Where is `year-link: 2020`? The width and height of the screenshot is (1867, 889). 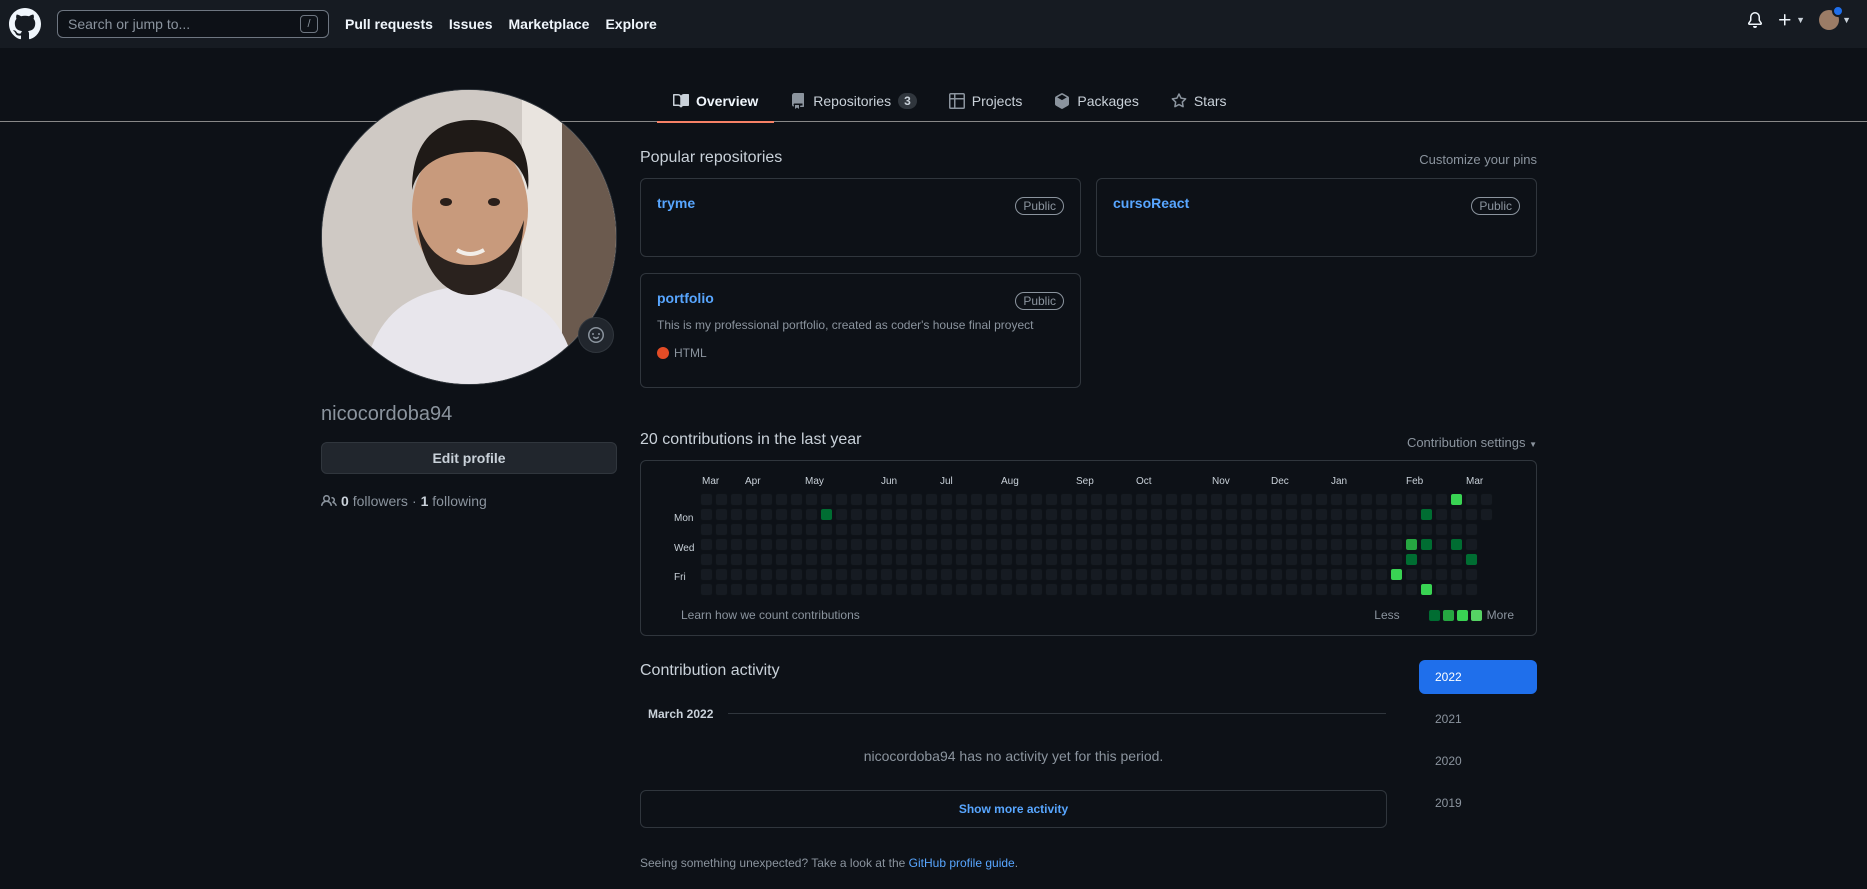
year-link: 2020 is located at coordinates (1478, 761).